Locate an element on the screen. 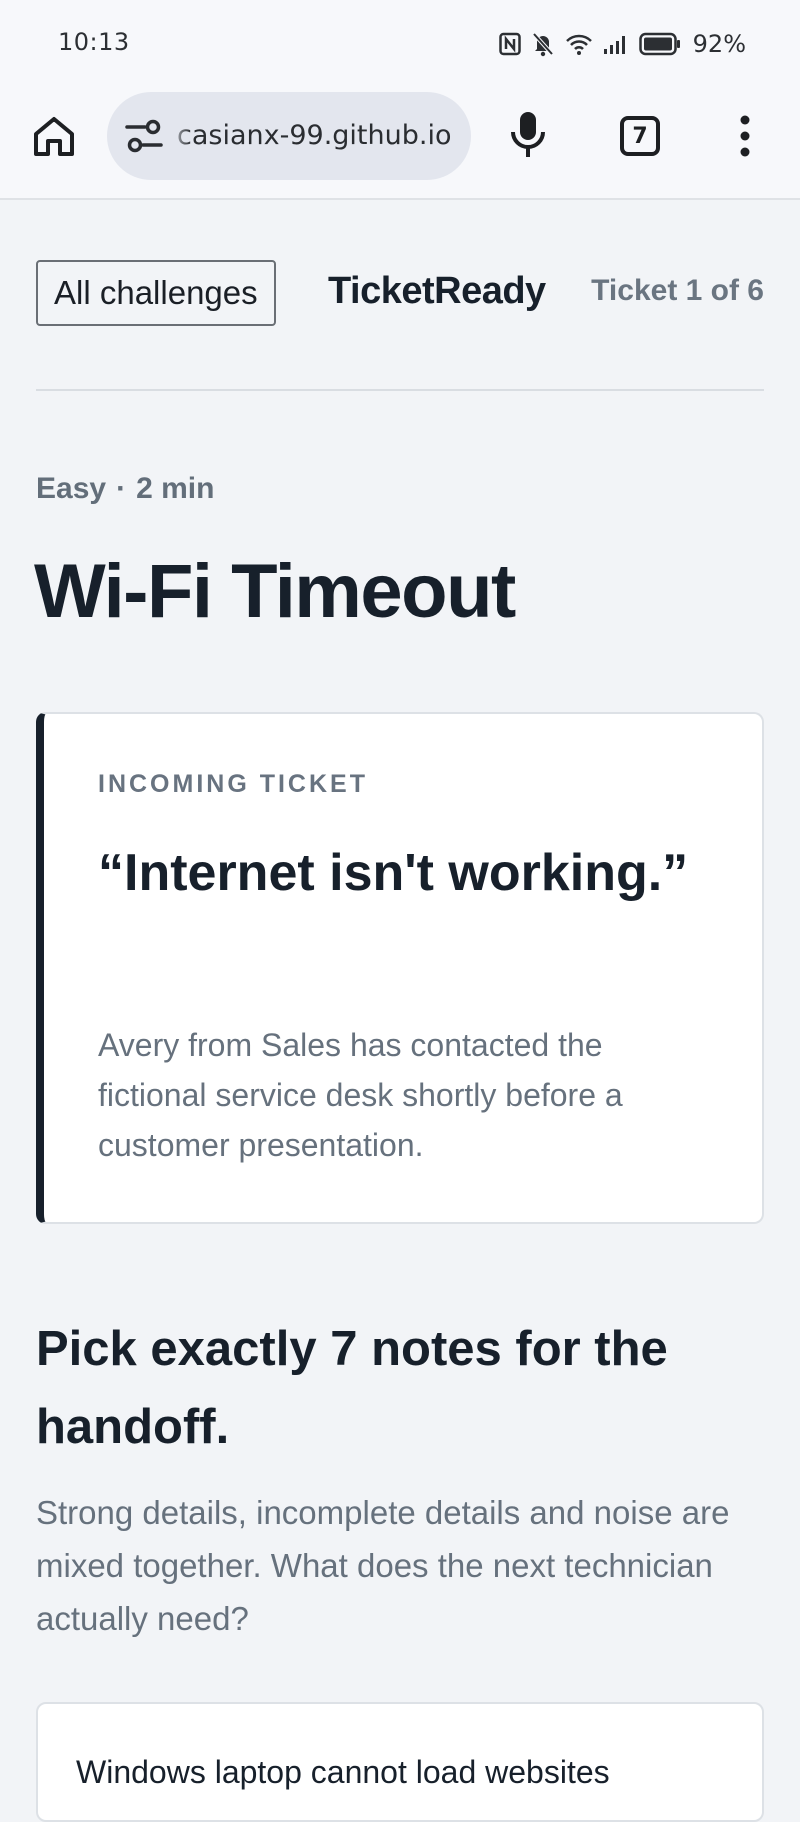  more-vert-icon is located at coordinates (745, 138).